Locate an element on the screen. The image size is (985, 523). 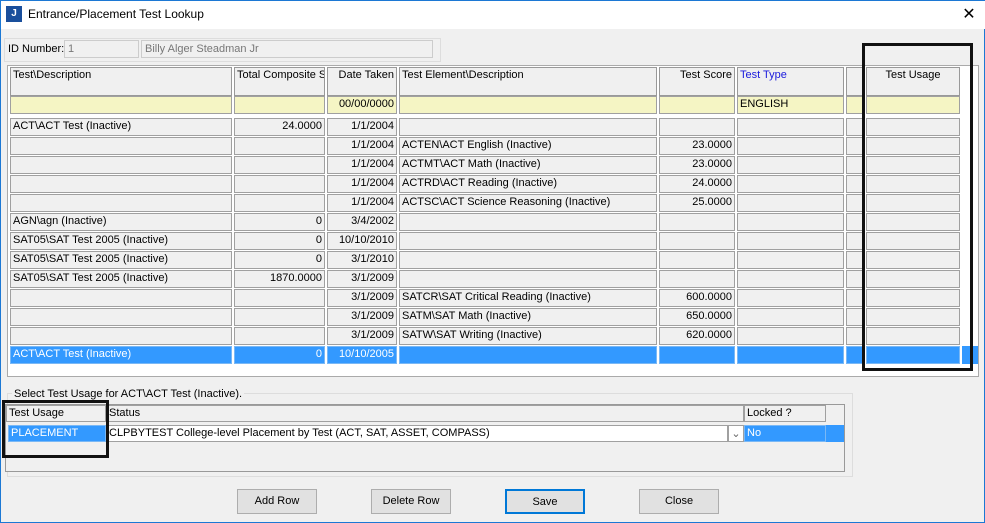
close-button: Close is located at coordinates (679, 501).